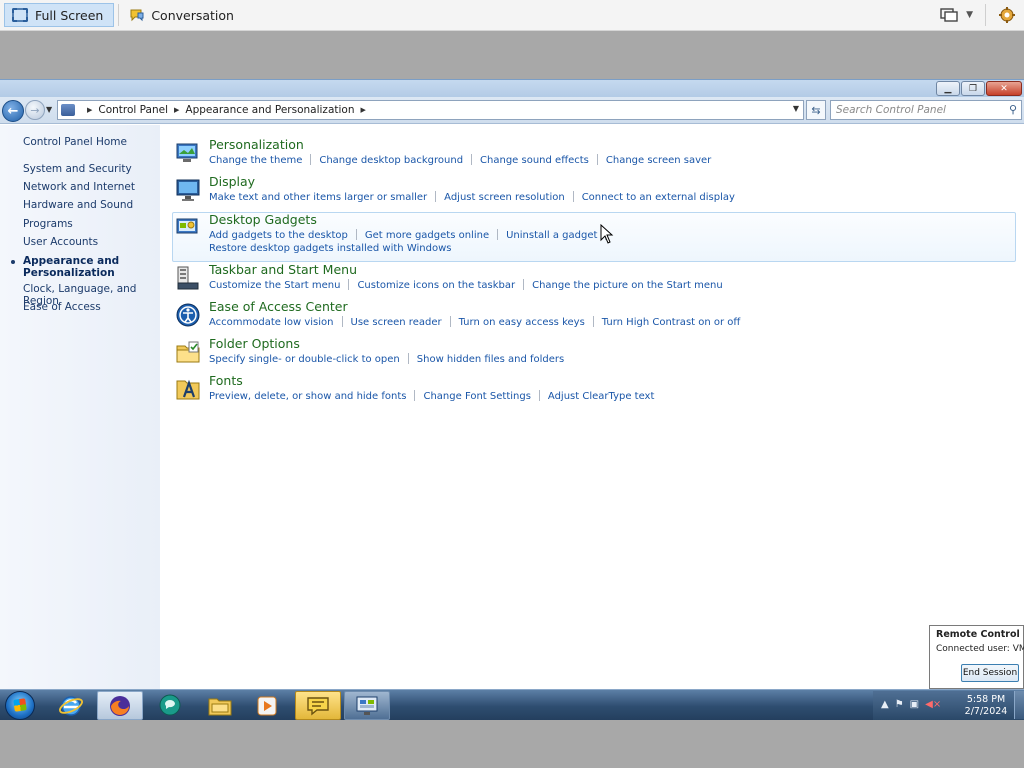 This screenshot has height=768, width=1024. I want to click on task-link: Customize icons on the taskbar, so click(436, 285).